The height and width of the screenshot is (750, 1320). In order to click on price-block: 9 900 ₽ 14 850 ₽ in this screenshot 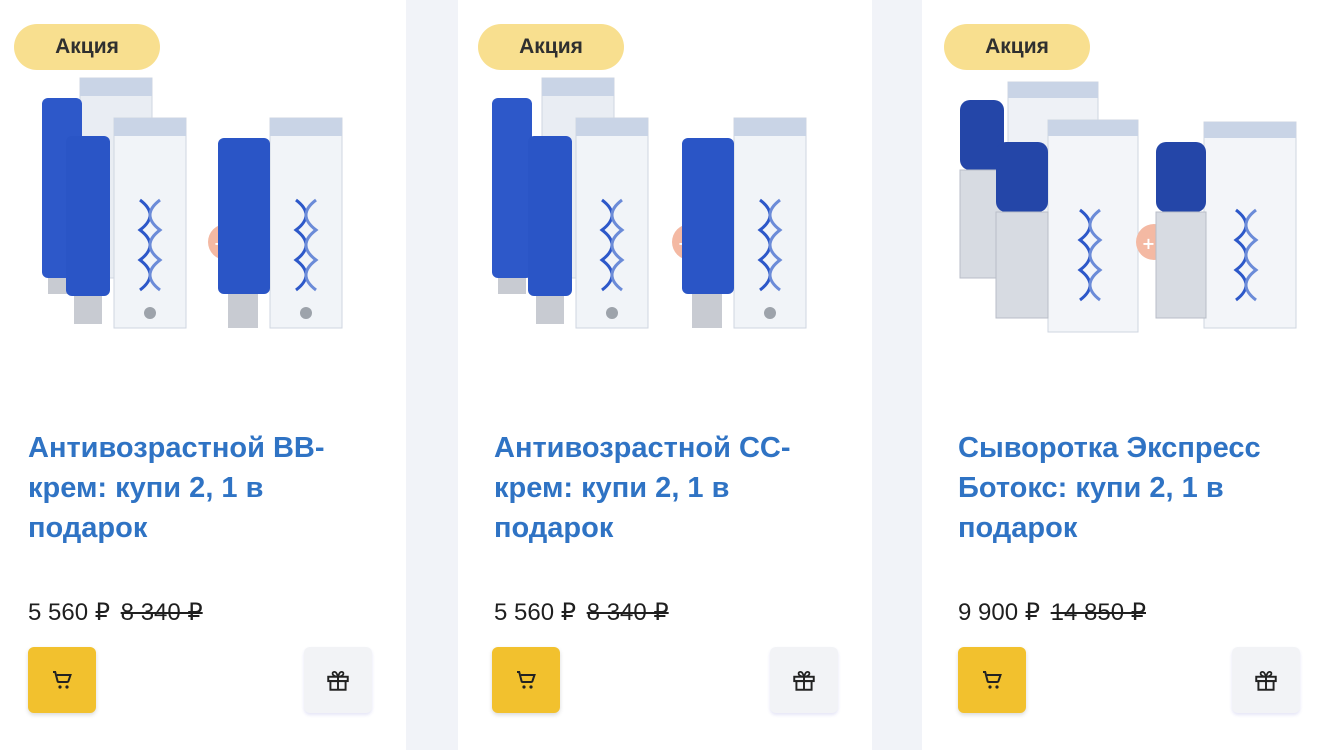, I will do `click(1052, 612)`.